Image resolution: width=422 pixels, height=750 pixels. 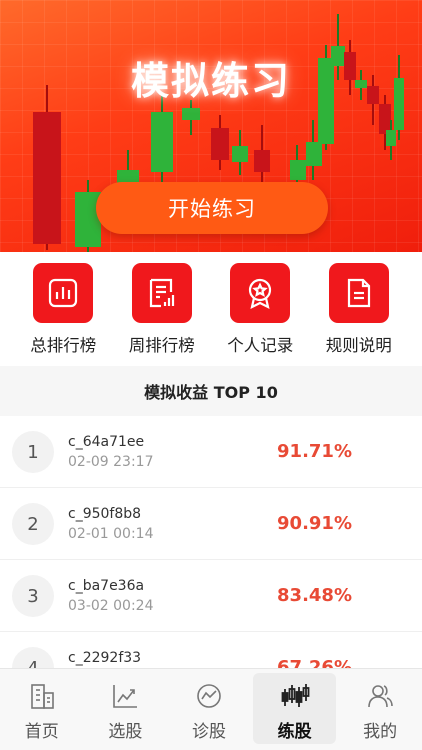 What do you see at coordinates (33, 657) in the screenshot?
I see `rank-badge: 4` at bounding box center [33, 657].